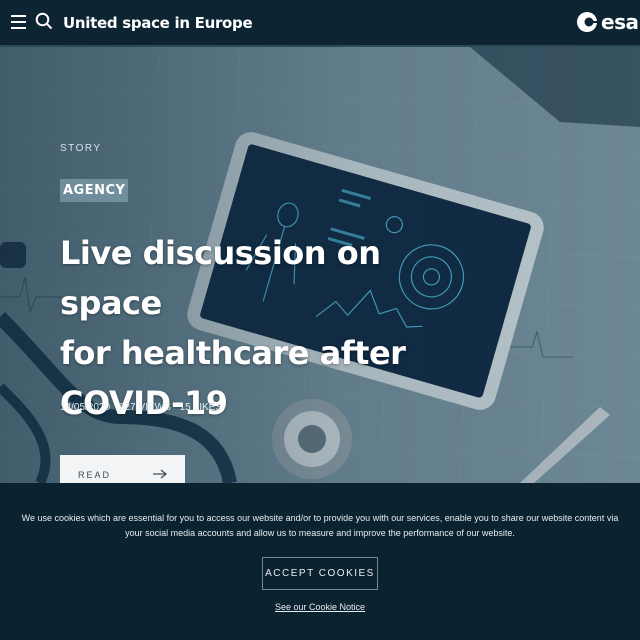  I want to click on category-tag: AGENCY, so click(94, 190).